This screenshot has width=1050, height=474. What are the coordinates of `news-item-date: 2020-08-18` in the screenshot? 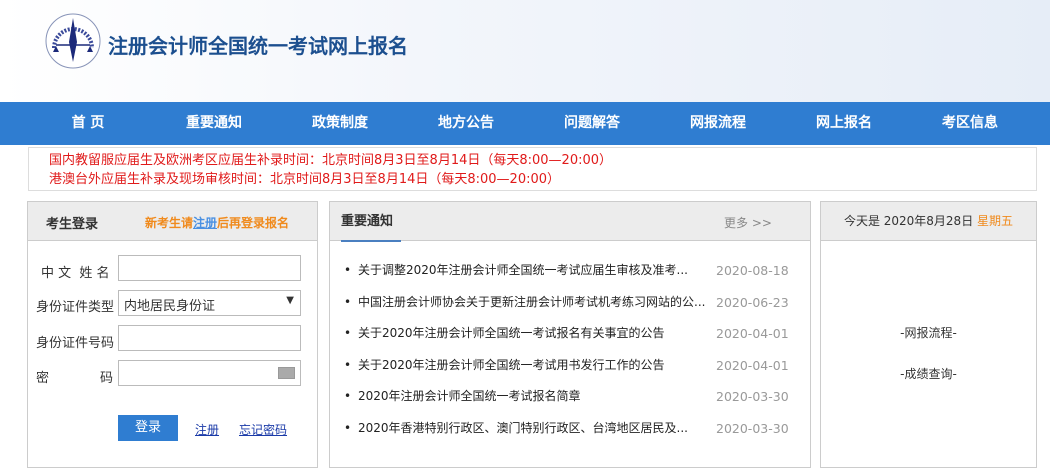 It's located at (752, 270).